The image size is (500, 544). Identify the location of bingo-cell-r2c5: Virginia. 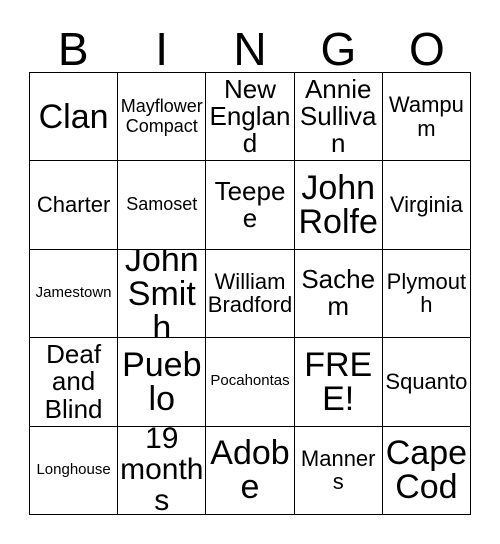
(426, 205).